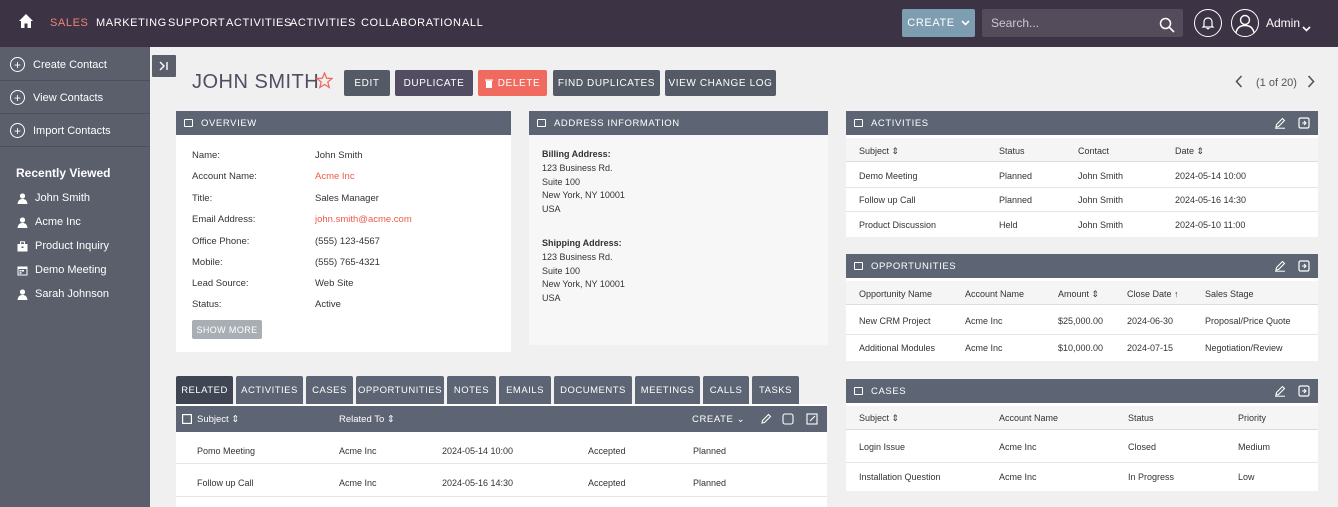 Image resolution: width=1338 pixels, height=507 pixels. I want to click on opportunities-panel-header: OPPORTUNITIES, so click(1082, 266).